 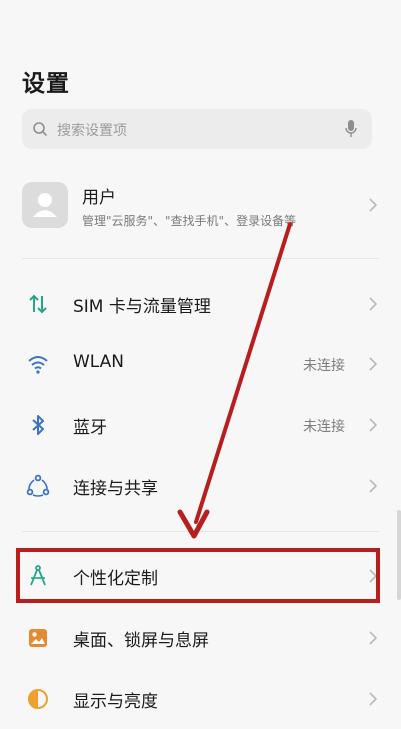 I want to click on user-name: 用户, so click(x=99, y=198).